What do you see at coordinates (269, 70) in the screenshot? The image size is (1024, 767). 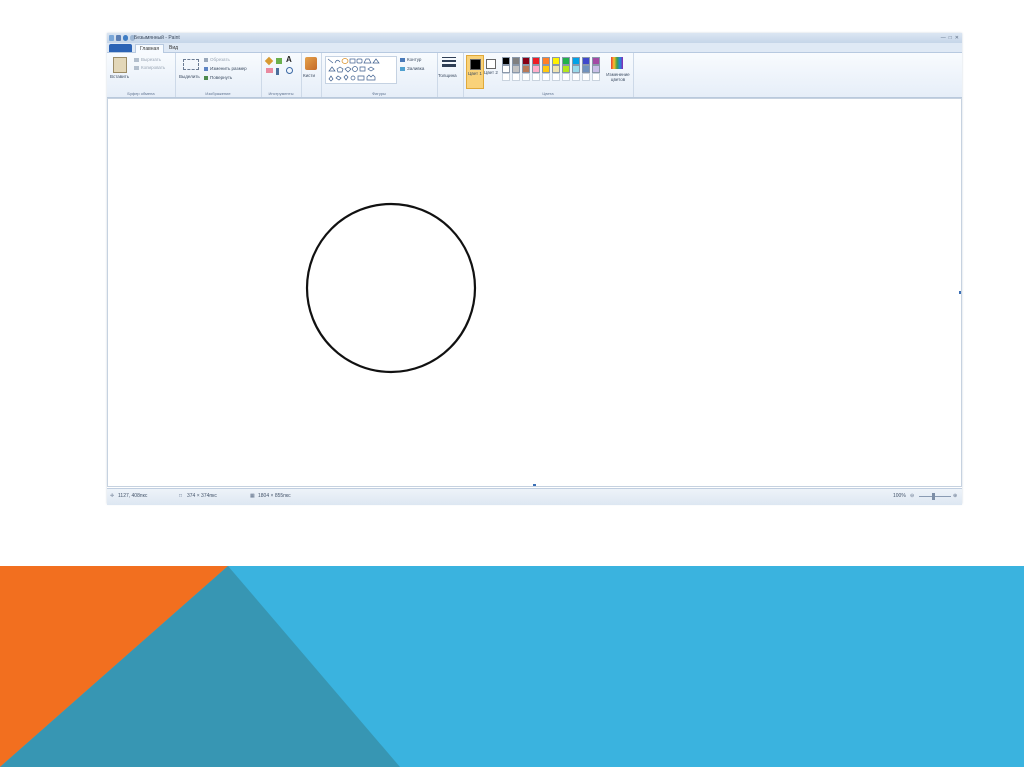 I see `eraser-icon` at bounding box center [269, 70].